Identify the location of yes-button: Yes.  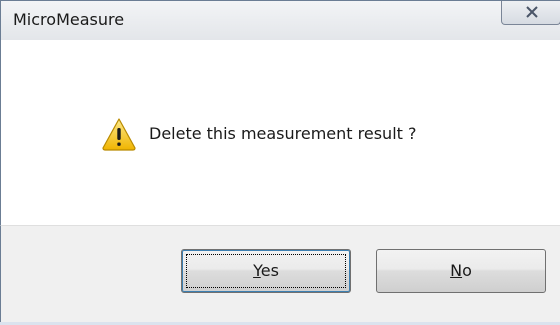
(266, 271).